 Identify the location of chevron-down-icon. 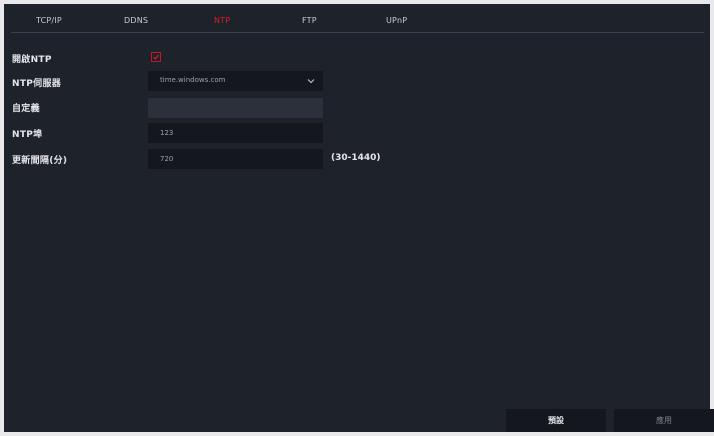
(311, 81).